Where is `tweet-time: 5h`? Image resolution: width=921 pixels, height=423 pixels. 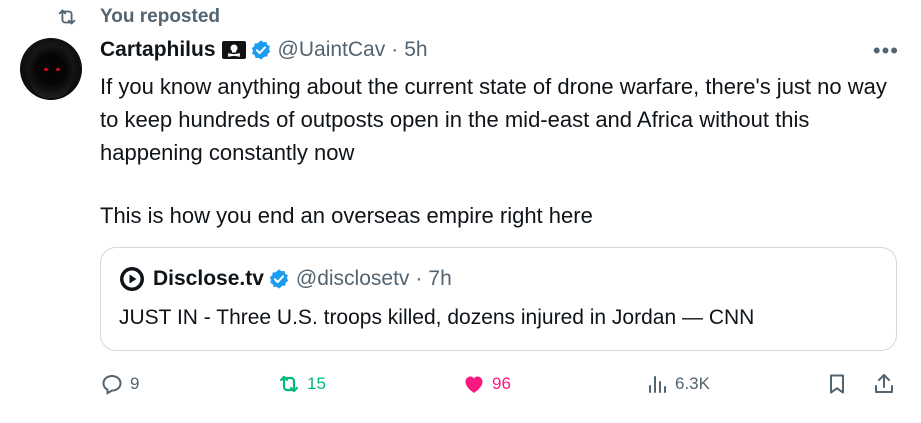
tweet-time: 5h is located at coordinates (415, 50).